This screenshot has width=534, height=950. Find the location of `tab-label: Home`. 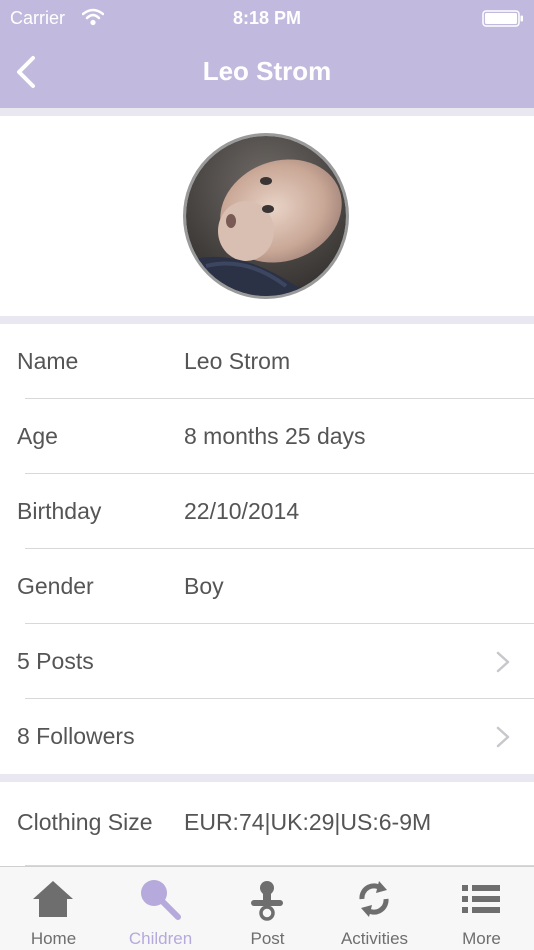

tab-label: Home is located at coordinates (53, 938).